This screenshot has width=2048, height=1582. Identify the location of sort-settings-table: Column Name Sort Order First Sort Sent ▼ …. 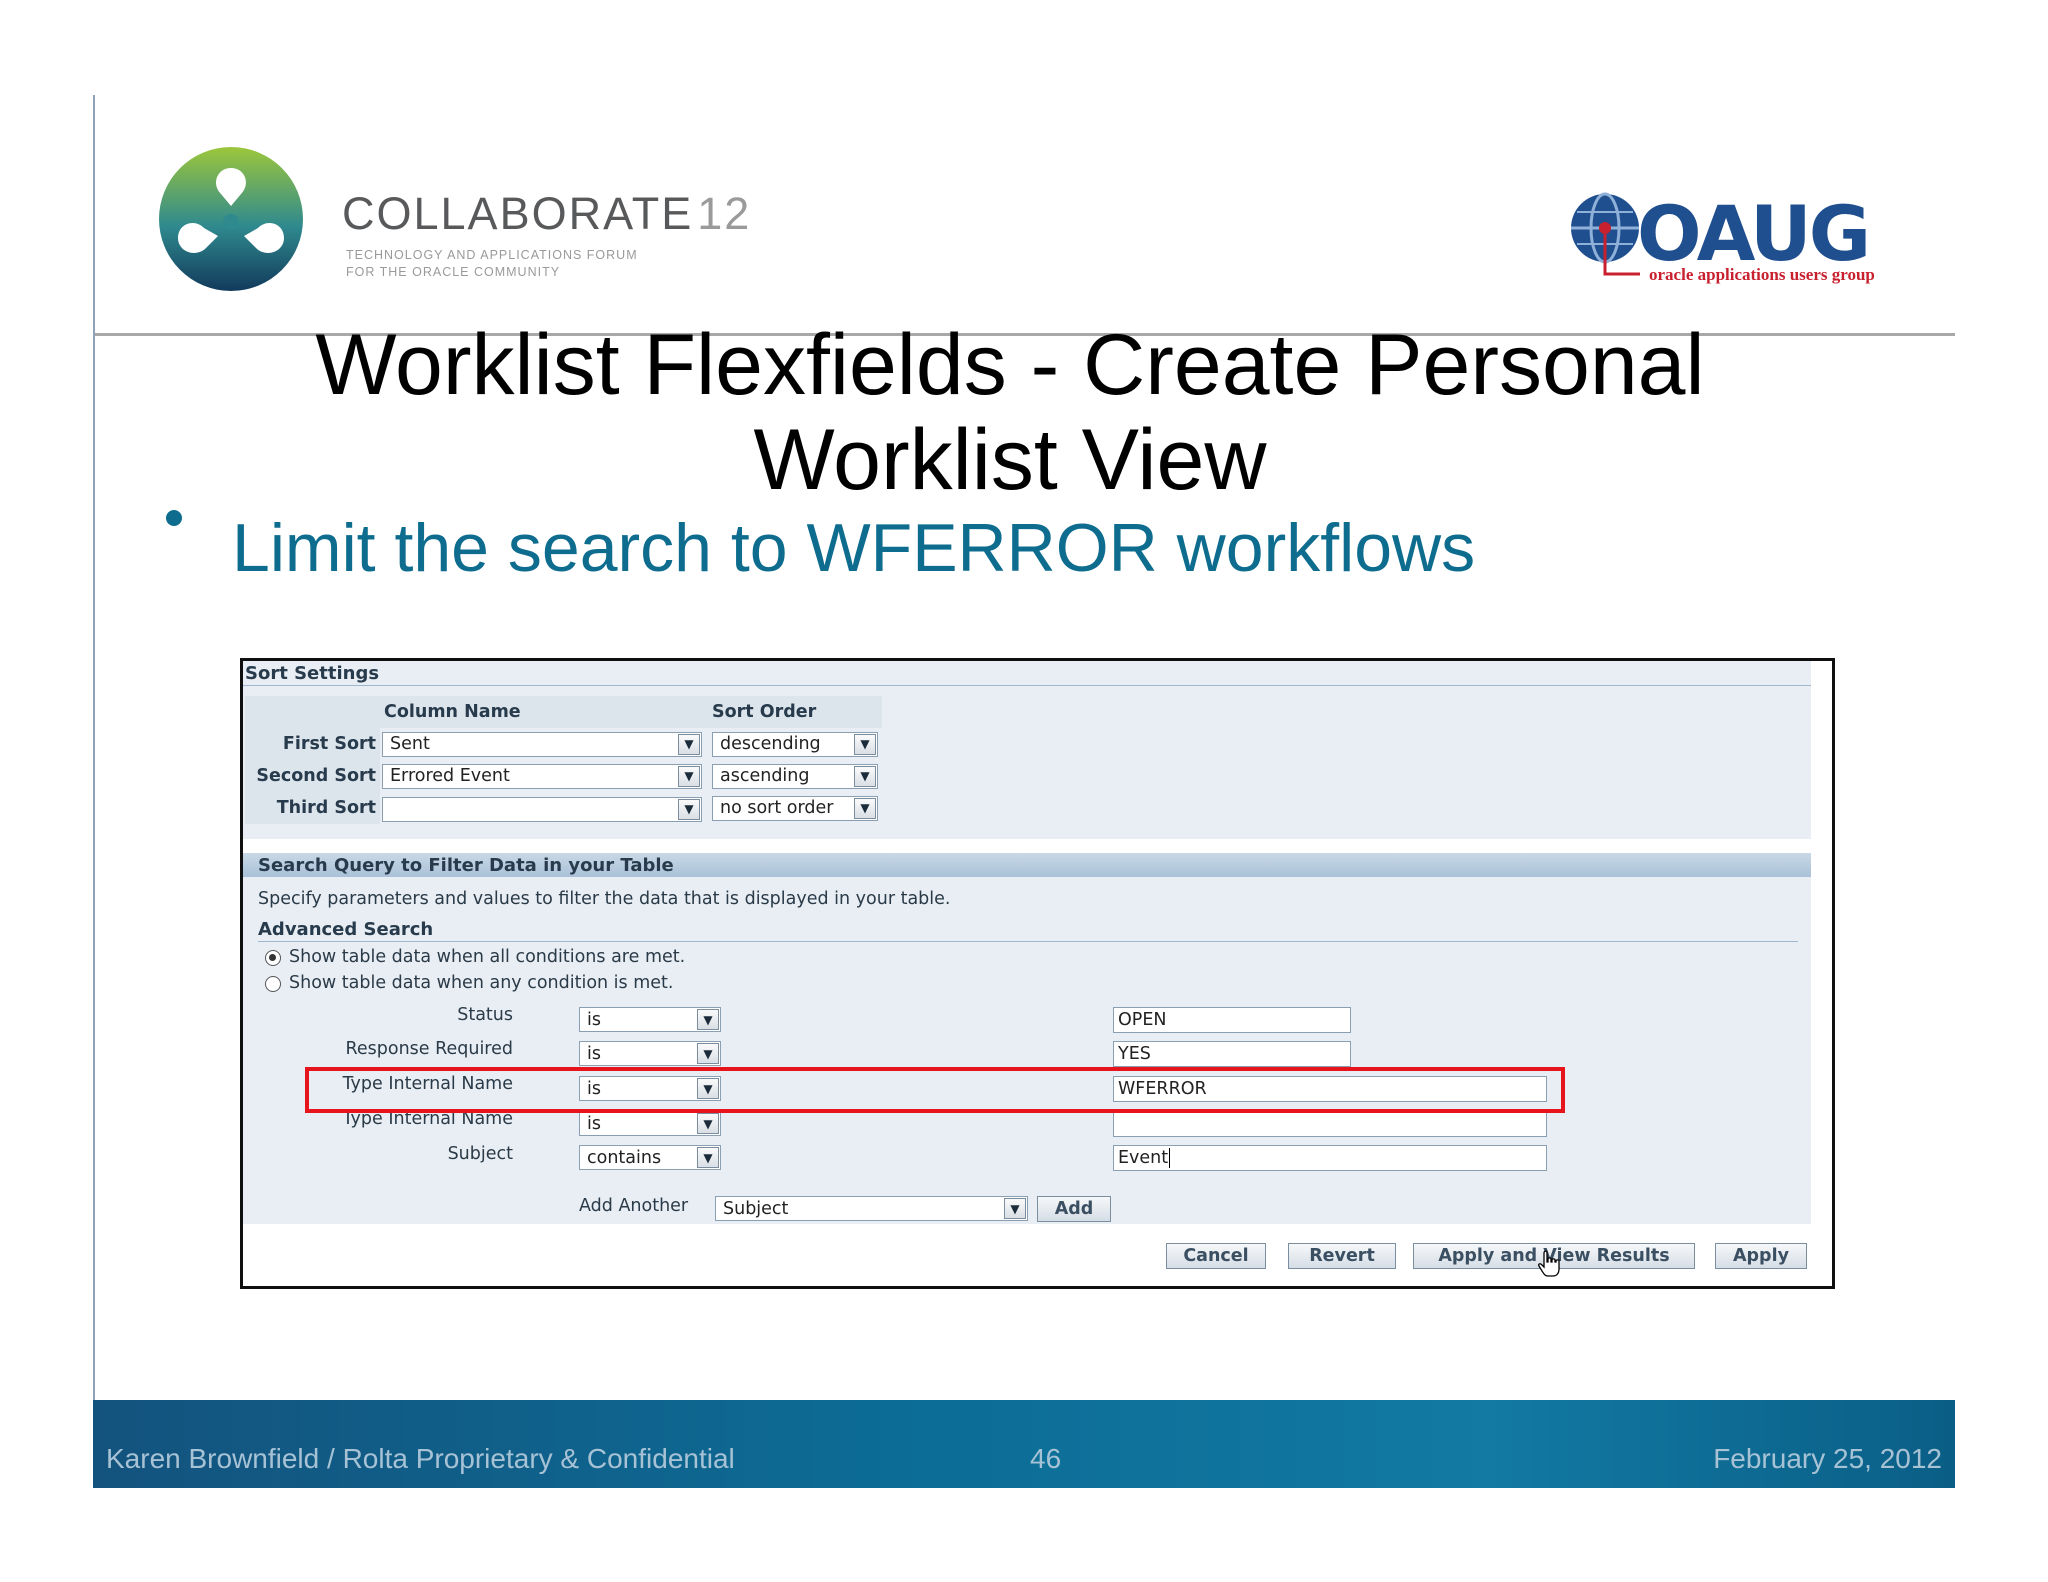
(563, 760).